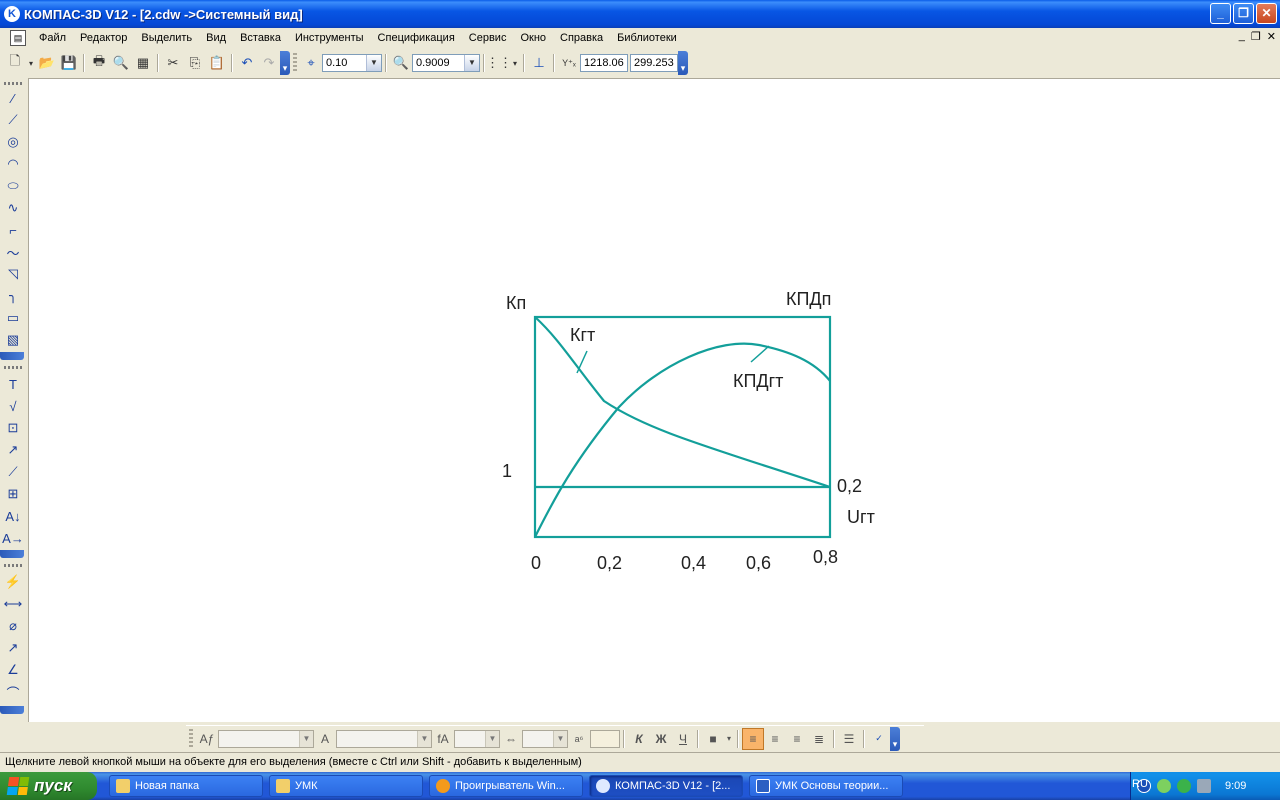 This screenshot has width=1280, height=800. Describe the element at coordinates (13, 230) in the screenshot. I see `polyline-icon: ⌐` at that location.